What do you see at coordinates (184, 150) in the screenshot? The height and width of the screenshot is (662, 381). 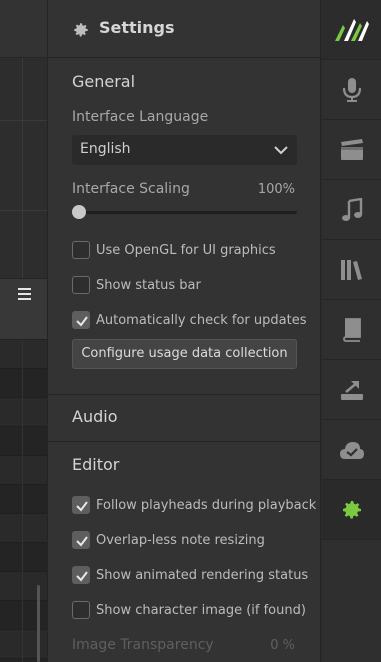 I see `interface-language-select: English` at bounding box center [184, 150].